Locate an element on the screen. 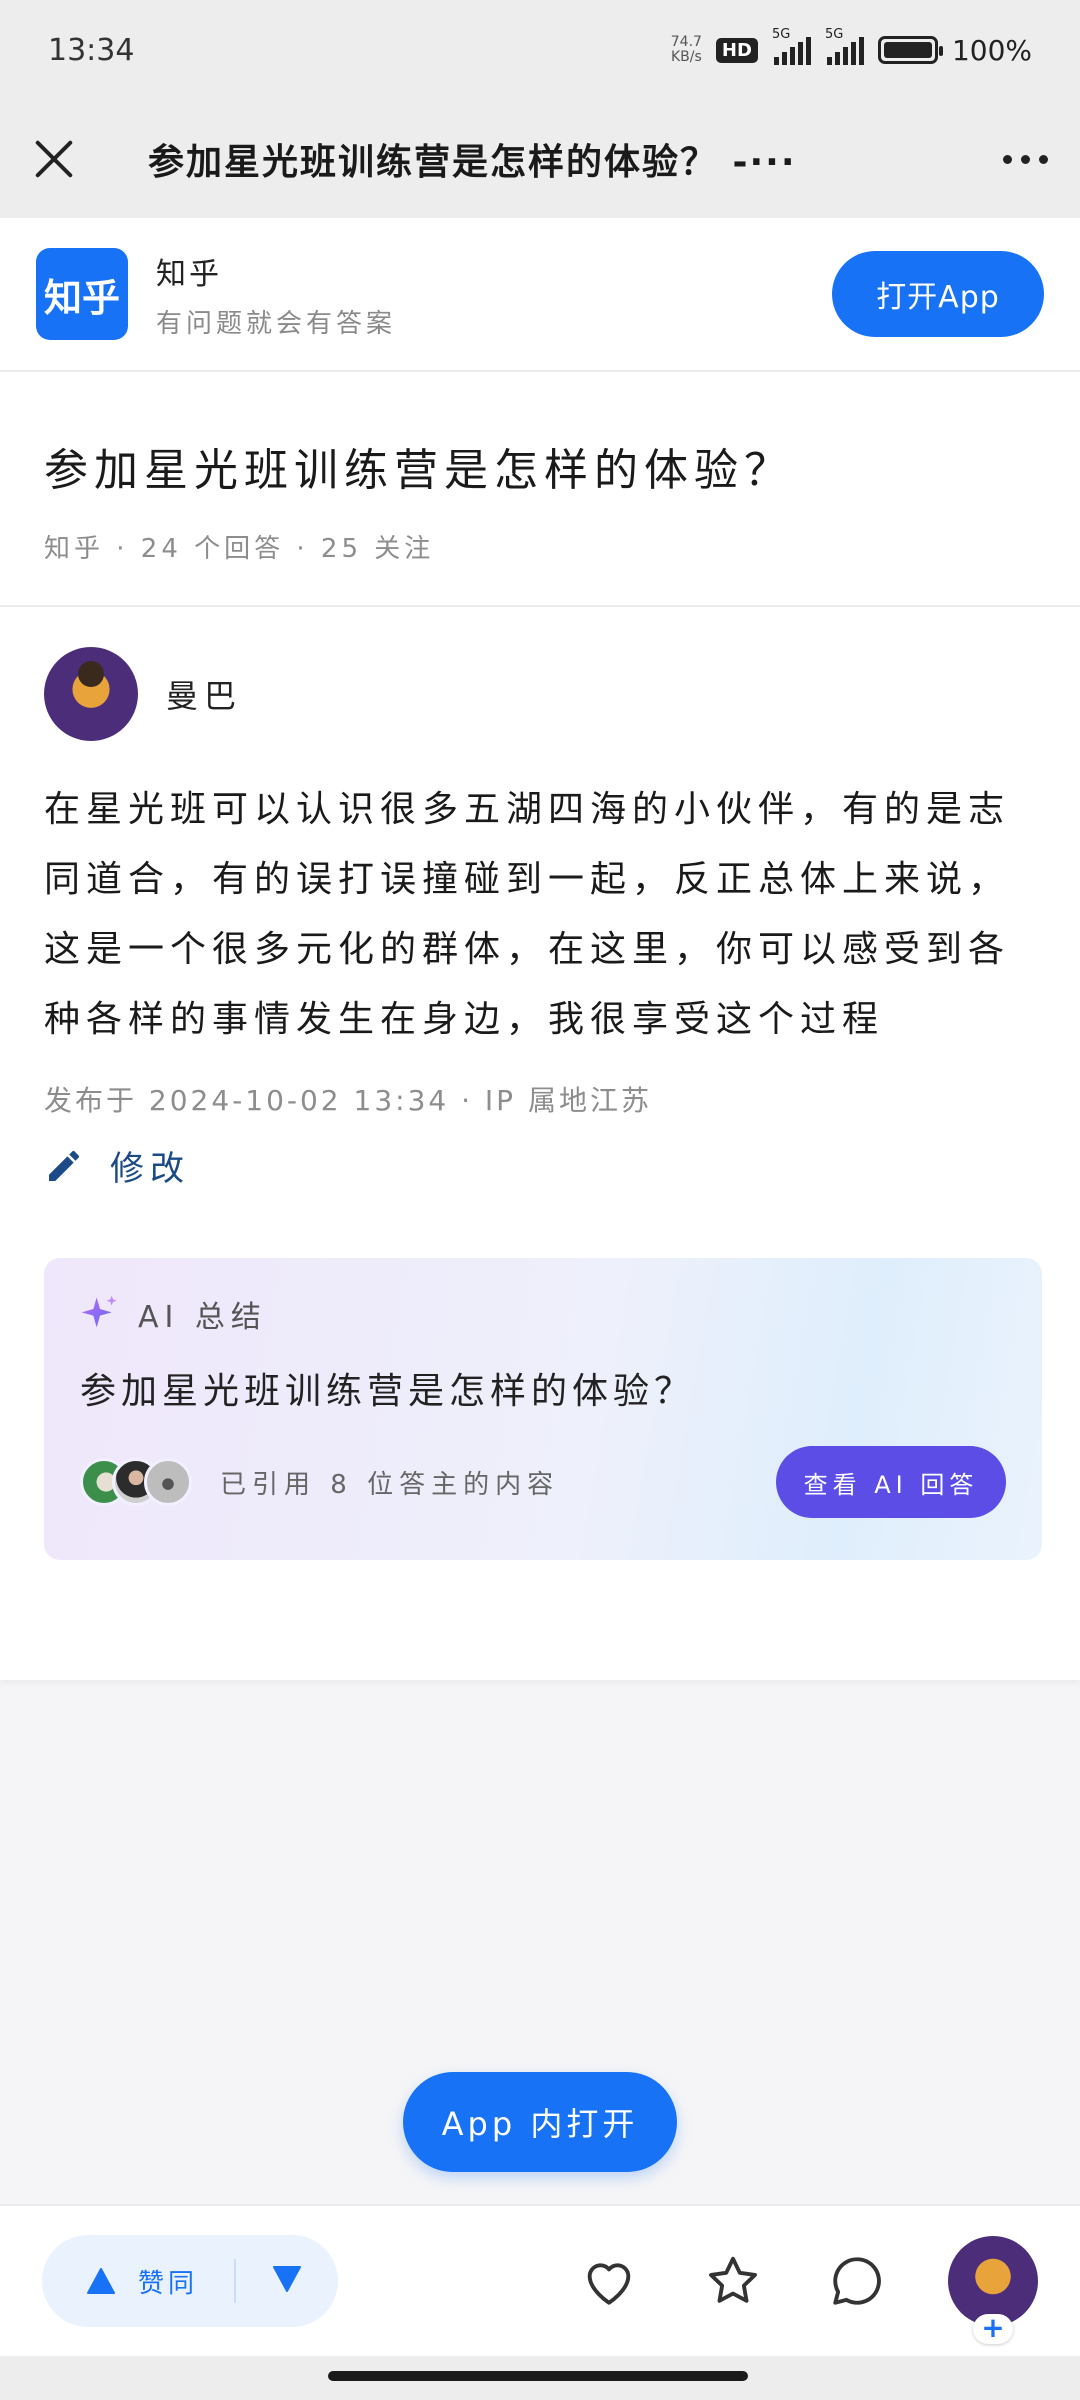 Image resolution: width=1080 pixels, height=2400 pixels. vote-down-icon is located at coordinates (287, 2279).